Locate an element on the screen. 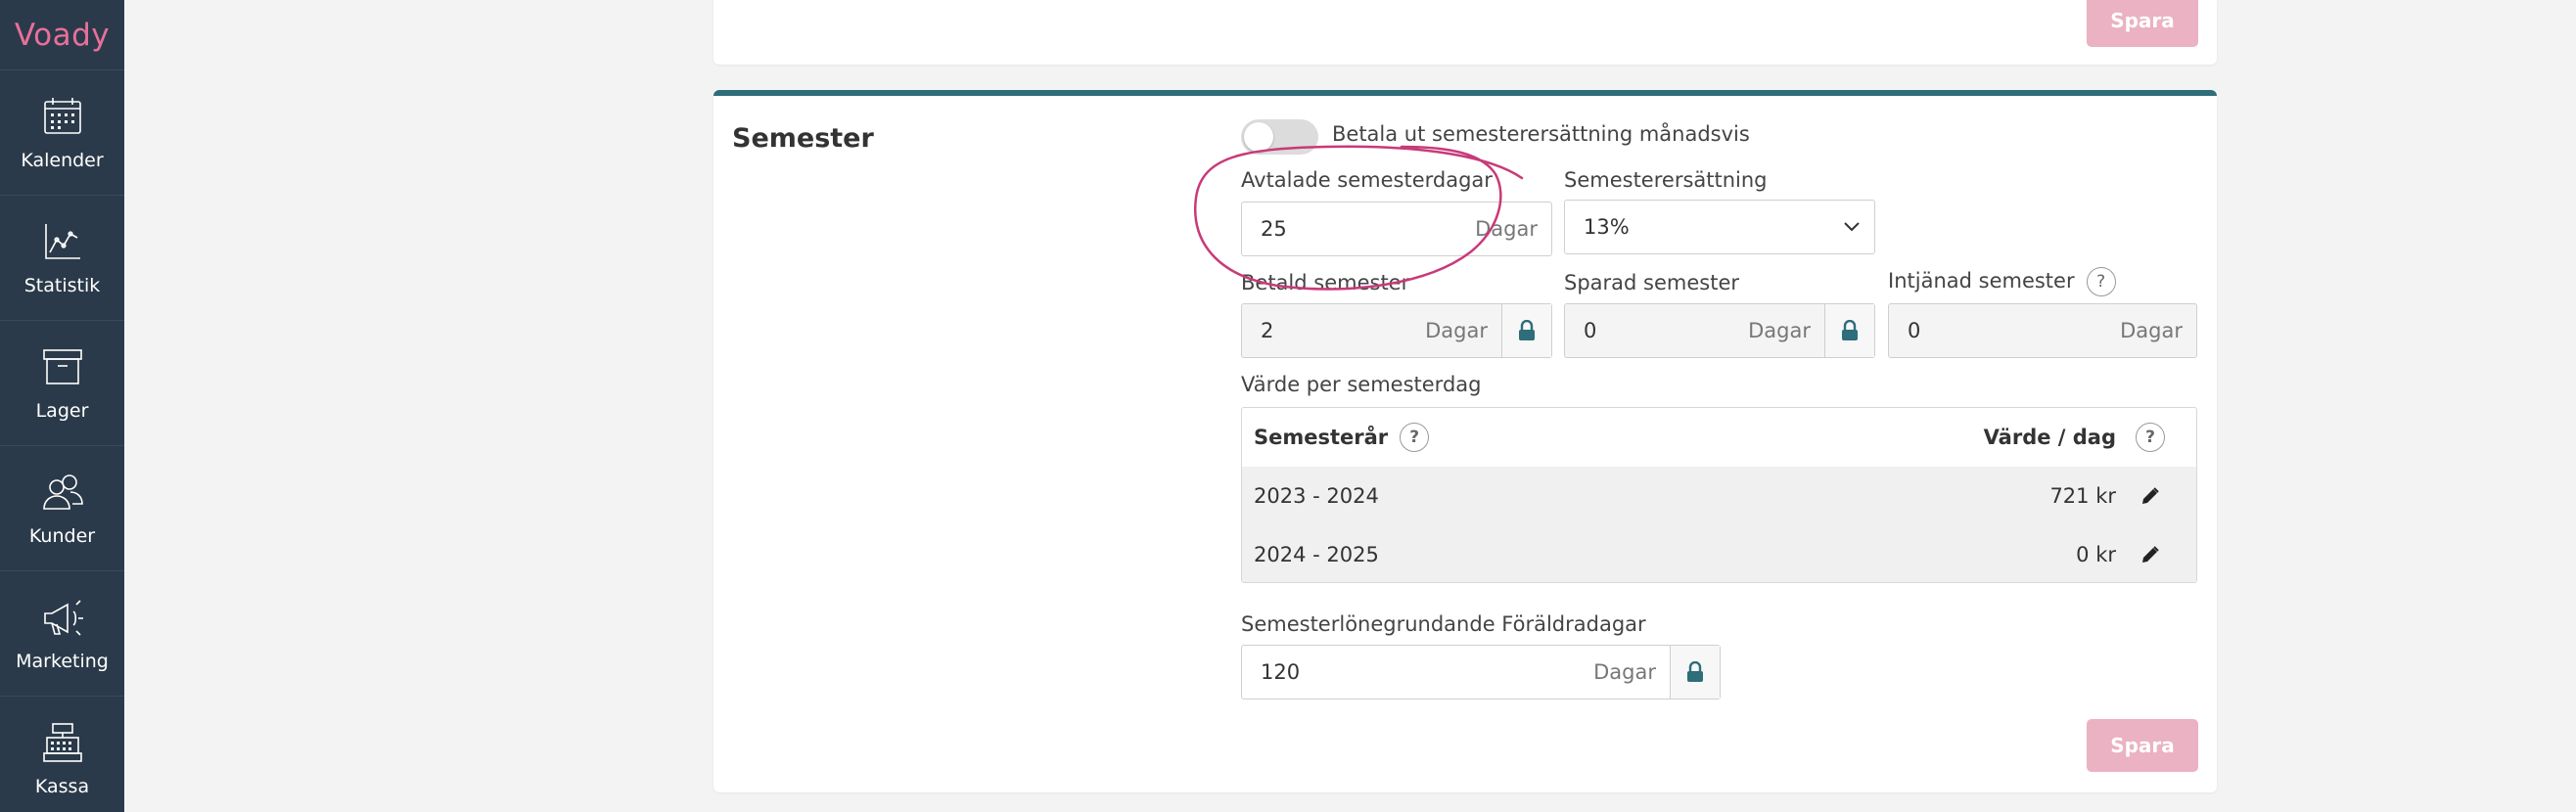  betald-label: Betald semester is located at coordinates (1325, 282).